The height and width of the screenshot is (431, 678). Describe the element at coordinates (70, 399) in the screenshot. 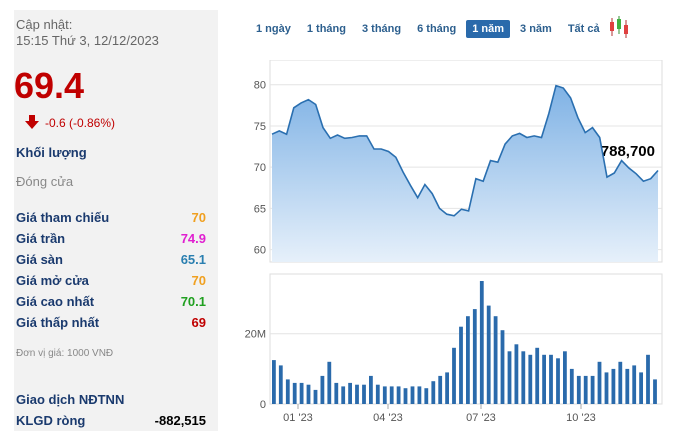

I see `foreign-trade-title: Giao dịch NĐTNN` at that location.